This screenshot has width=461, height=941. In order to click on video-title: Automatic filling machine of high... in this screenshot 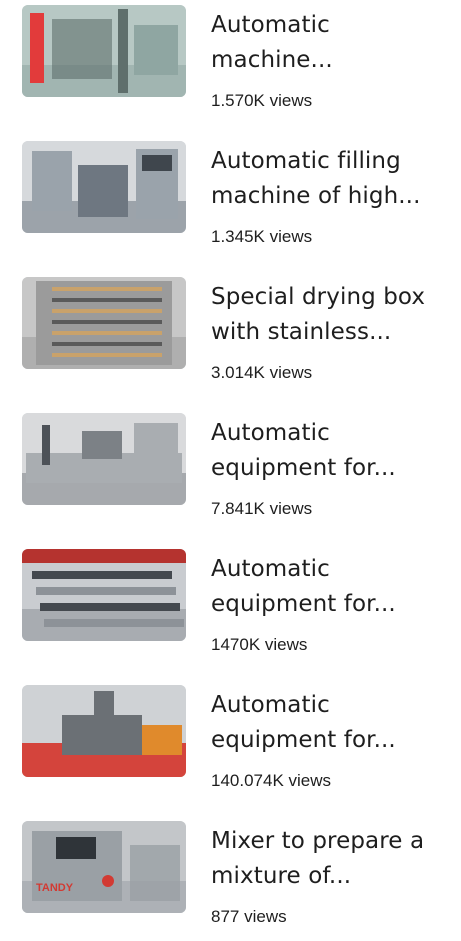, I will do `click(331, 179)`.